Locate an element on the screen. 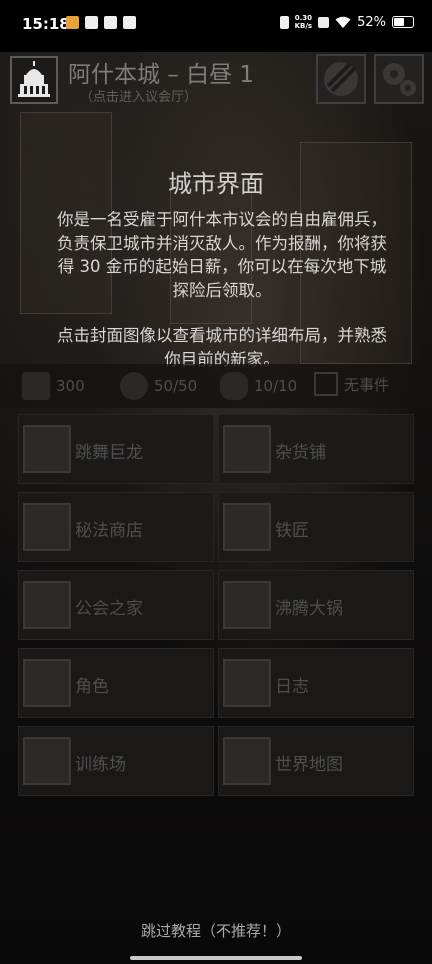  food-stat: 50/50 is located at coordinates (158, 386).